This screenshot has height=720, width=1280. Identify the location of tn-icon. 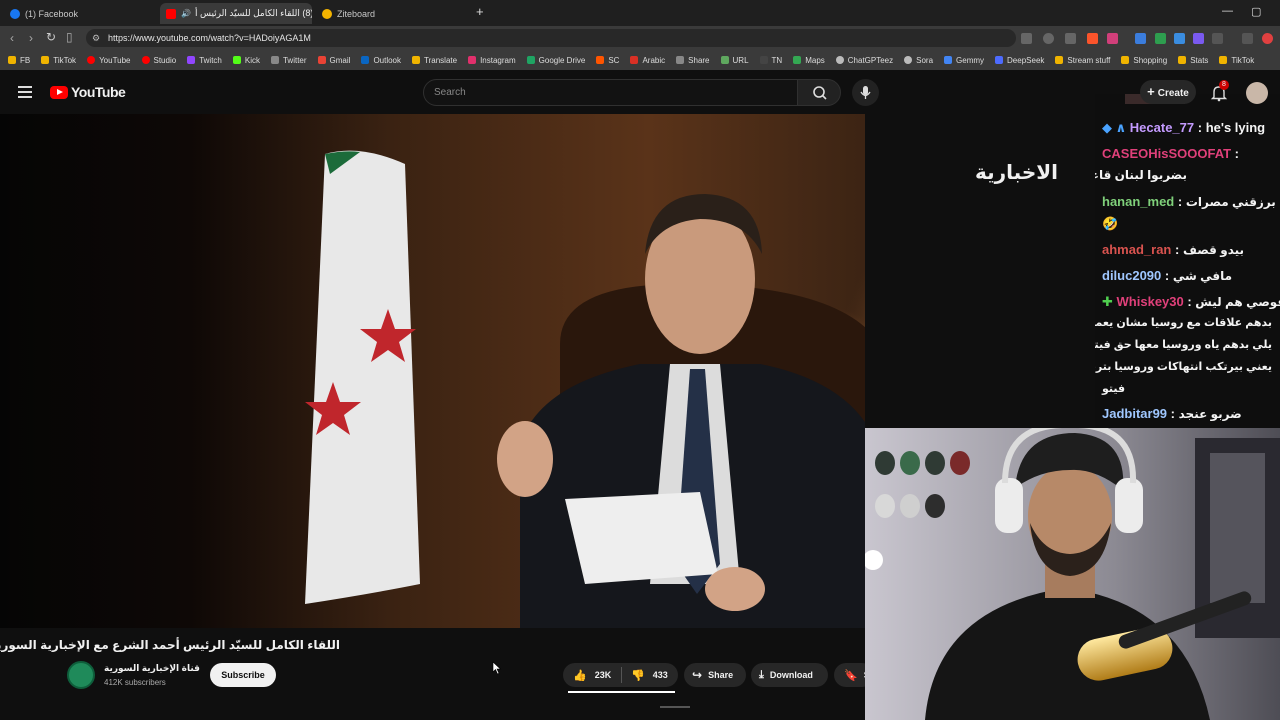
(763, 60).